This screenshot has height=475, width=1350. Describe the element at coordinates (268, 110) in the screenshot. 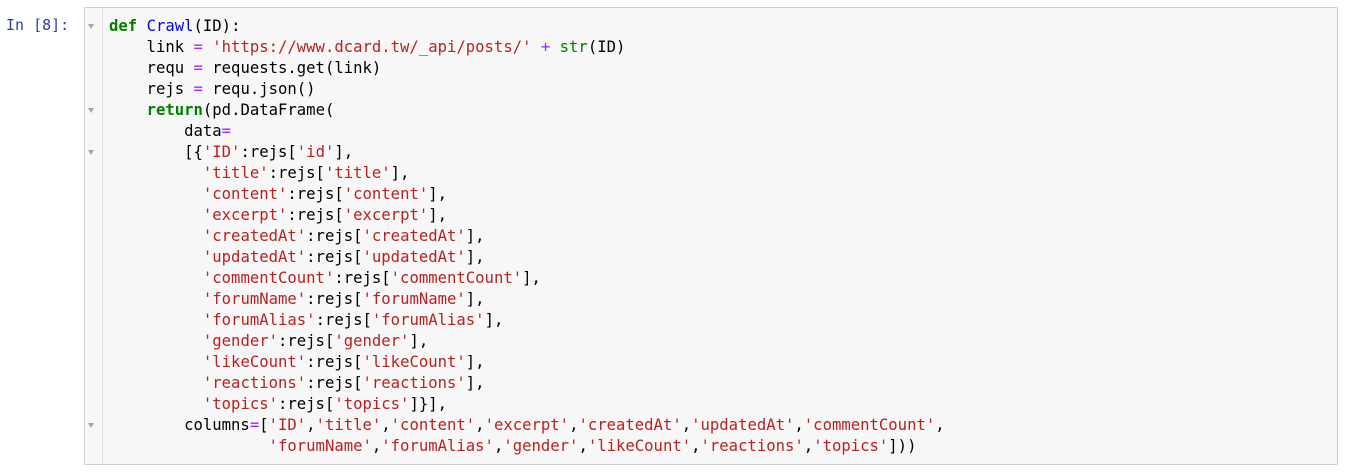

I see `code-token: (pd.DataFrame(` at that location.